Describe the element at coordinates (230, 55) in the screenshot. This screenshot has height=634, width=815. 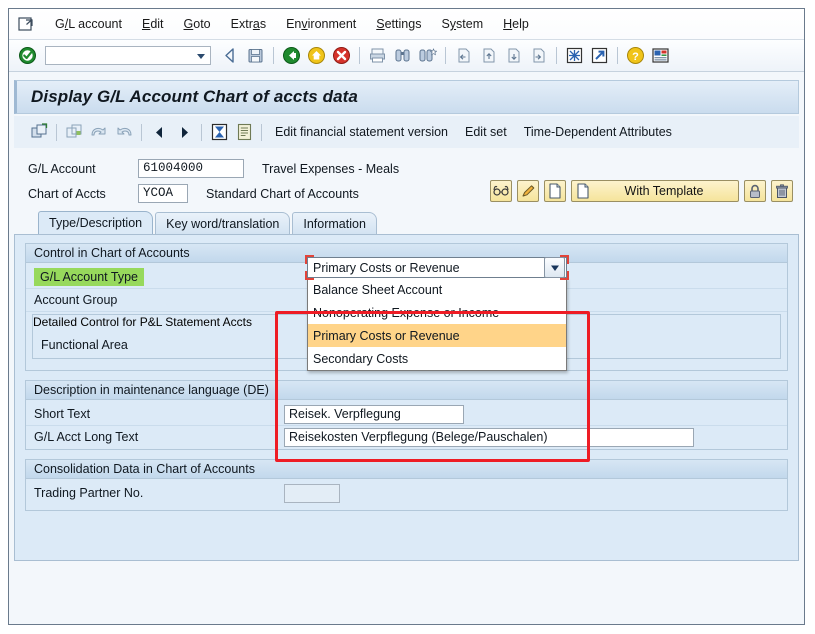
I see `back-arrow-icon` at that location.